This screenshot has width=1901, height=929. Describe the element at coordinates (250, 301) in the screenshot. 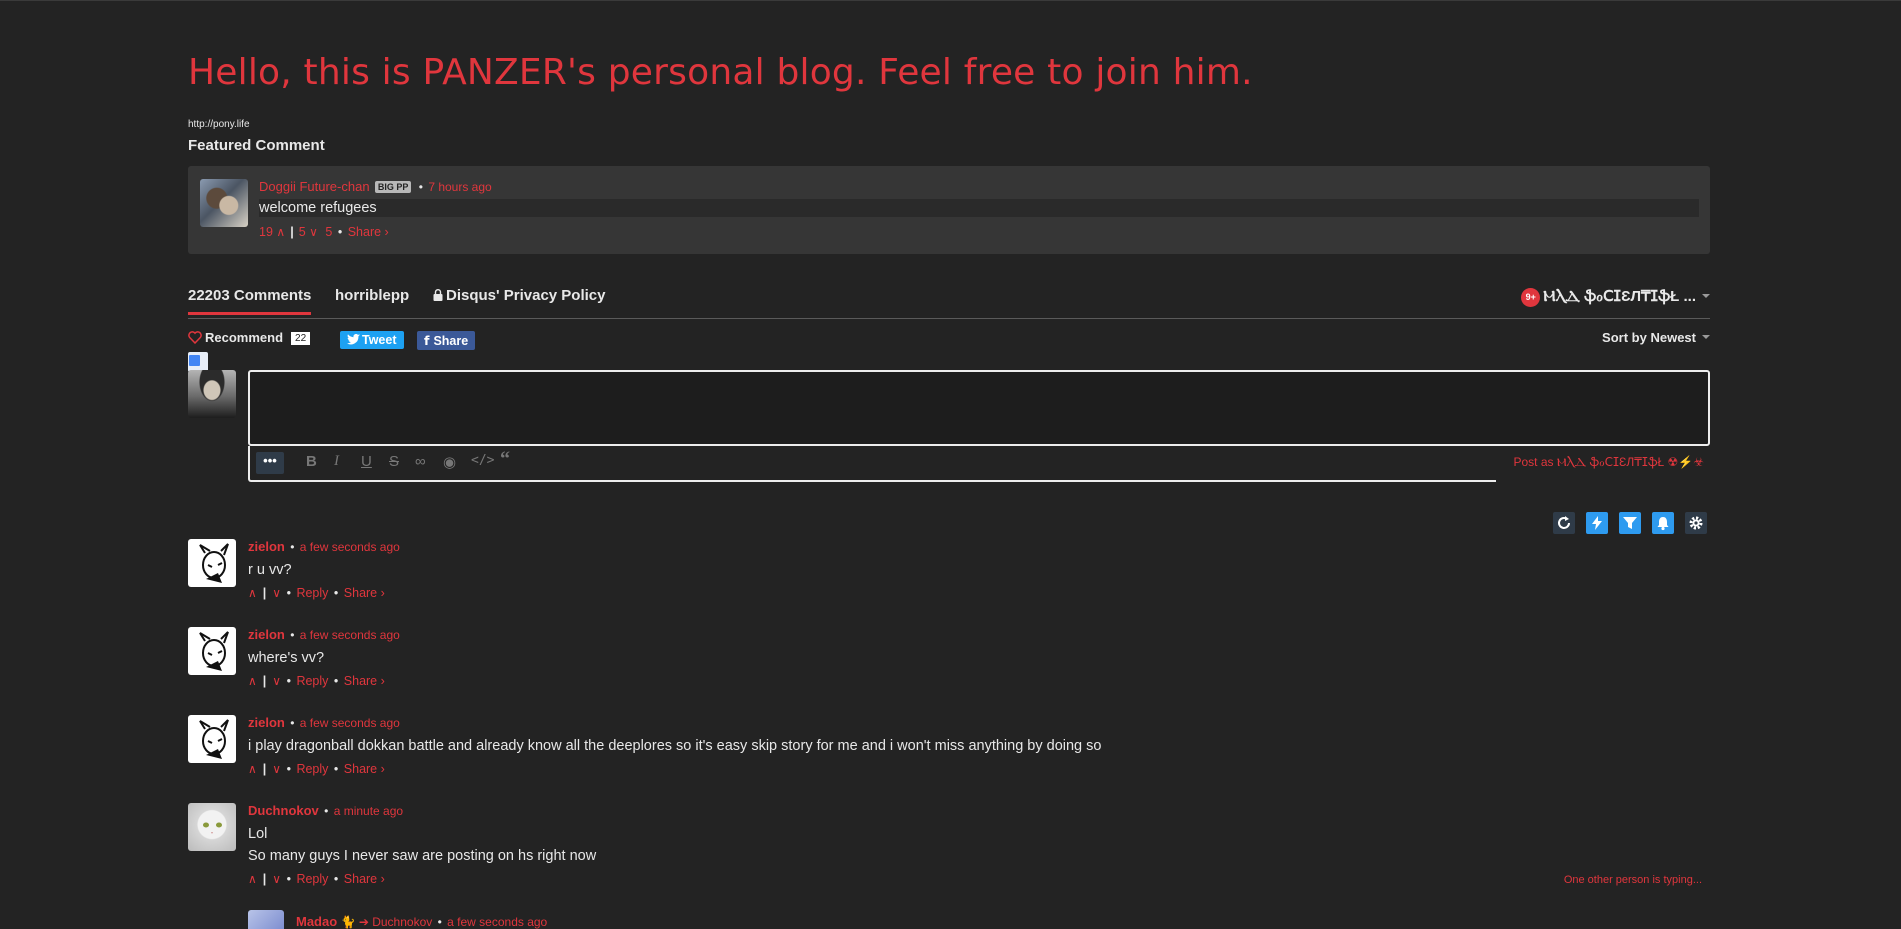

I see `tab-comments: 22203 Comments` at that location.